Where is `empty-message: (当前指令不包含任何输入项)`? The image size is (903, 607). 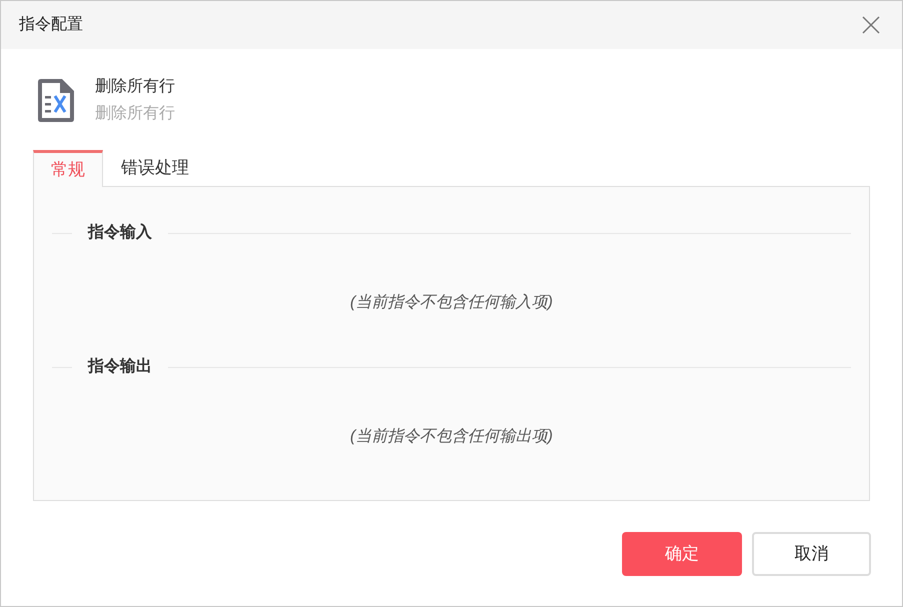
empty-message: (当前指令不包含任何输入项) is located at coordinates (451, 302).